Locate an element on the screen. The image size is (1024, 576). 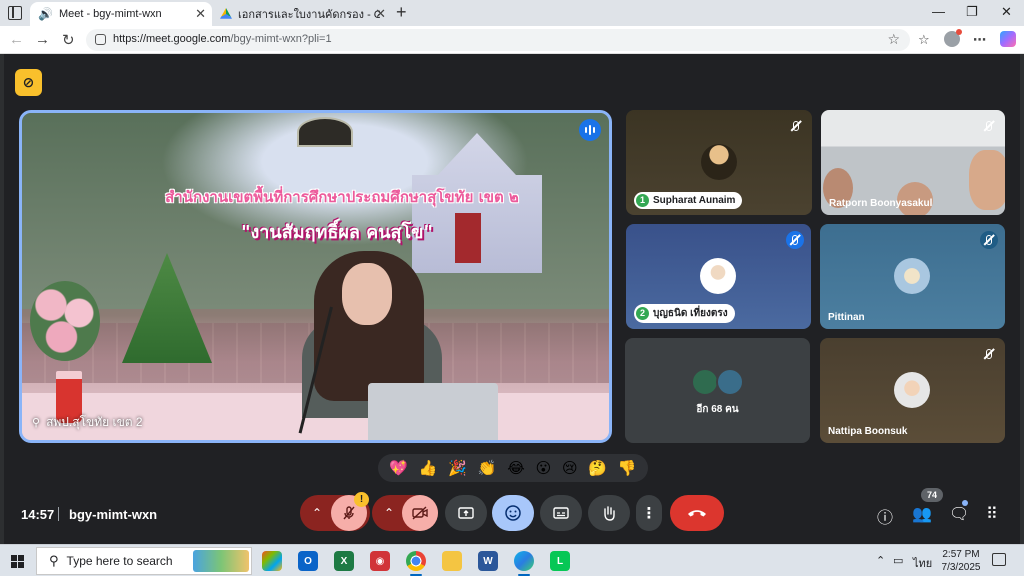
office-emblem is located at coordinates (325, 132).